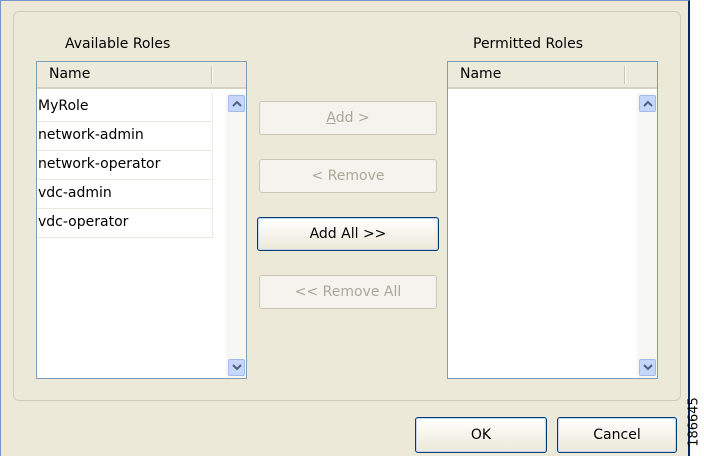 The width and height of the screenshot is (704, 456). What do you see at coordinates (348, 176) in the screenshot?
I see `remove-button: < Remove` at bounding box center [348, 176].